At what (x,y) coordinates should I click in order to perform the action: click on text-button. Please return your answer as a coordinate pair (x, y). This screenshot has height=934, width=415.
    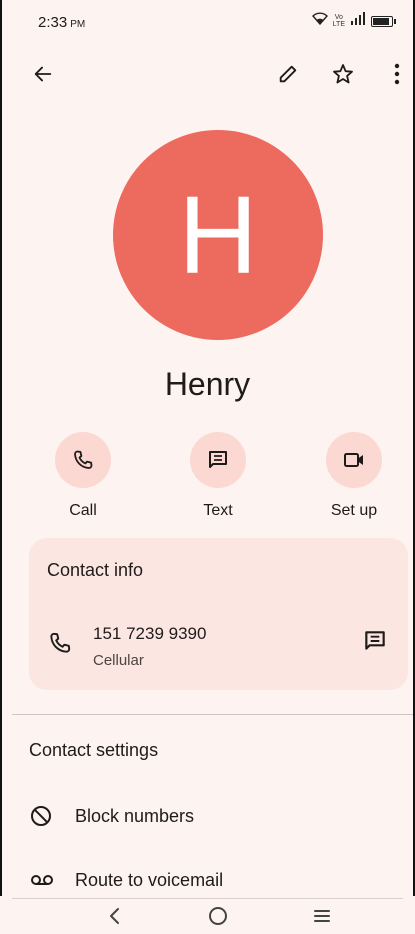
    Looking at the image, I should click on (218, 460).